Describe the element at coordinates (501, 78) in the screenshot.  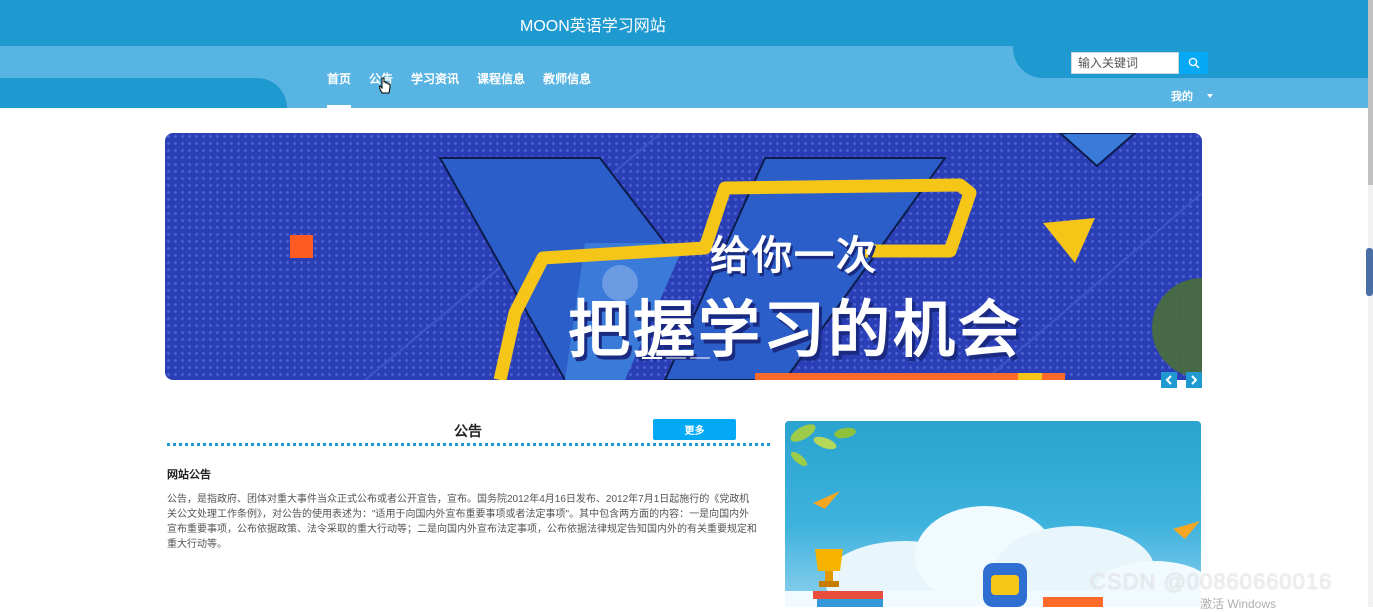
I see `nav-item-course-info: 课程信息` at that location.